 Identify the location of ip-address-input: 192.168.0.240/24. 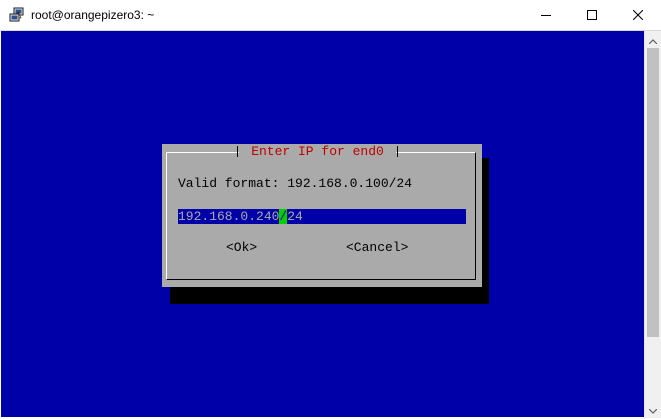
(322, 216).